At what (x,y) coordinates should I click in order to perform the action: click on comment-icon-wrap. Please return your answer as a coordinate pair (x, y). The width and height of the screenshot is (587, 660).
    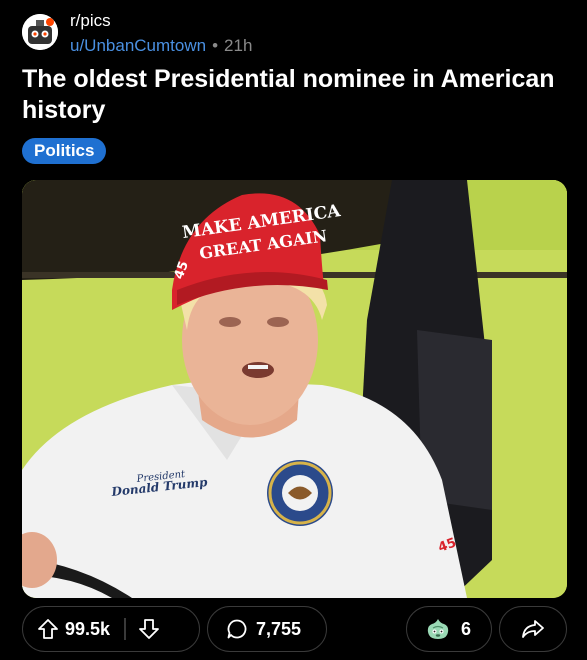
    Looking at the image, I should click on (237, 629).